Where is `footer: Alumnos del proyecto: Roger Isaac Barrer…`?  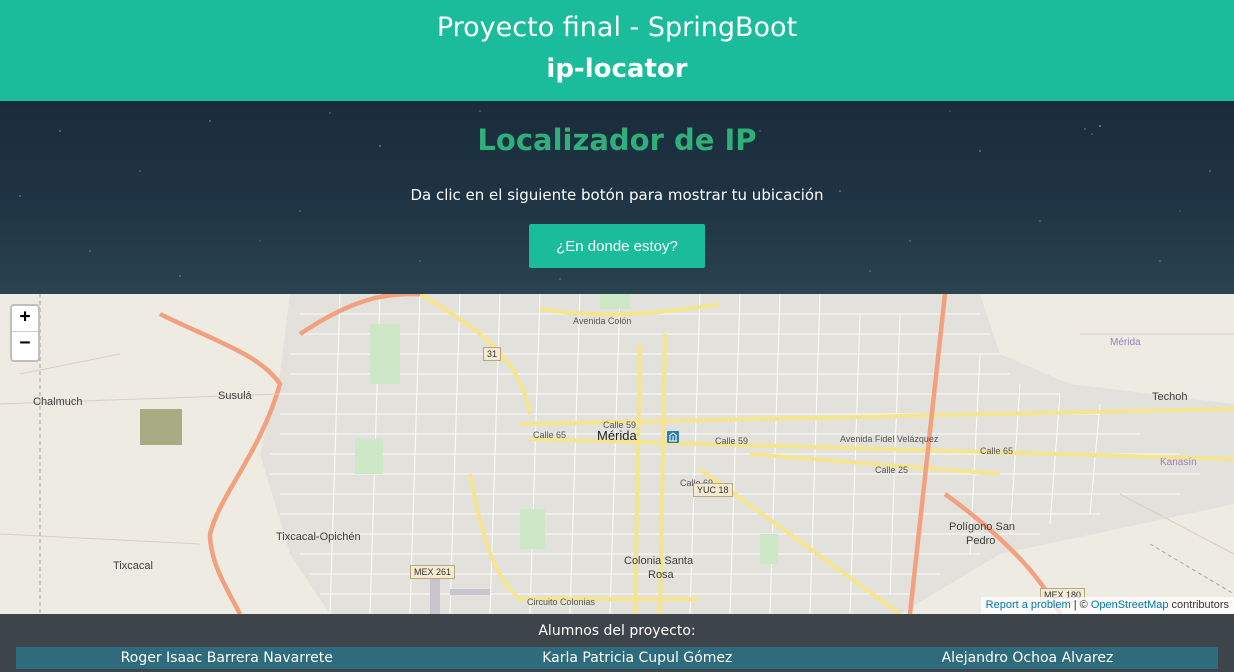 footer: Alumnos del proyecto: Roger Isaac Barrer… is located at coordinates (617, 643).